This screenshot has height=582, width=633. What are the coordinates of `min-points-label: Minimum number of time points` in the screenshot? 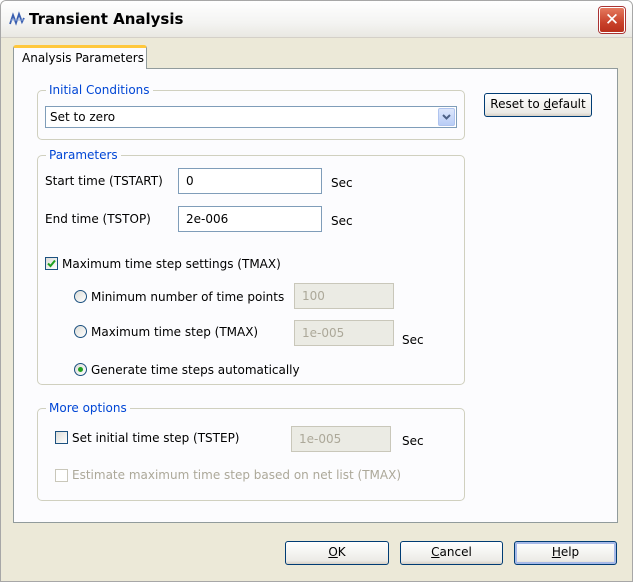 It's located at (188, 297).